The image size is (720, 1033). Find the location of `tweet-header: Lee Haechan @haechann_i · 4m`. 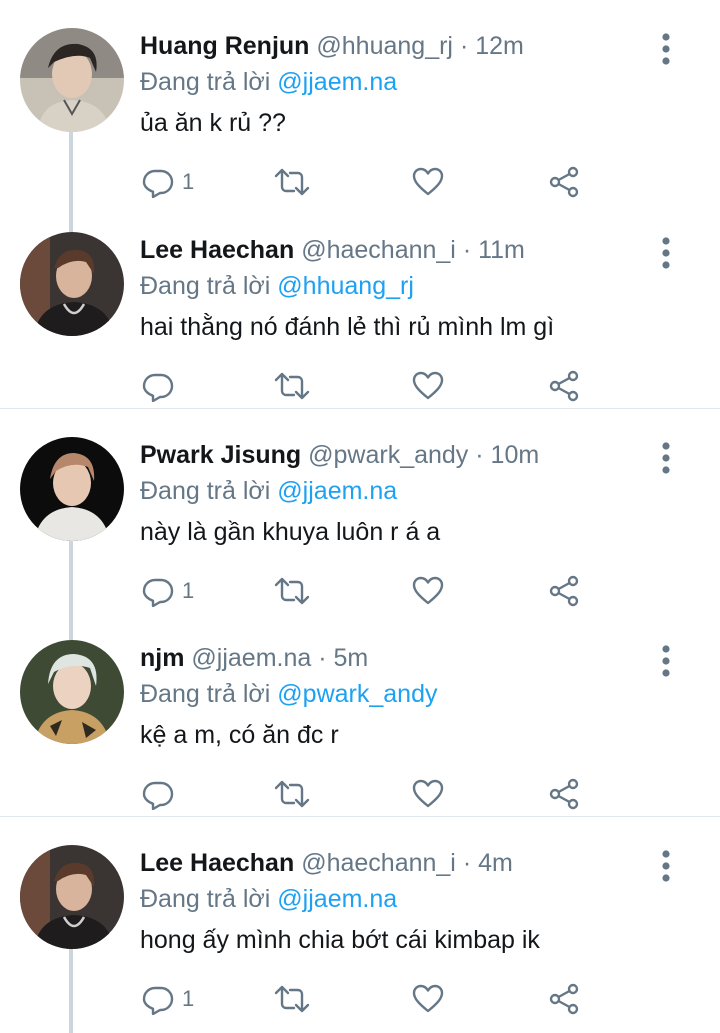

tweet-header: Lee Haechan @haechann_i · 4m is located at coordinates (395, 863).